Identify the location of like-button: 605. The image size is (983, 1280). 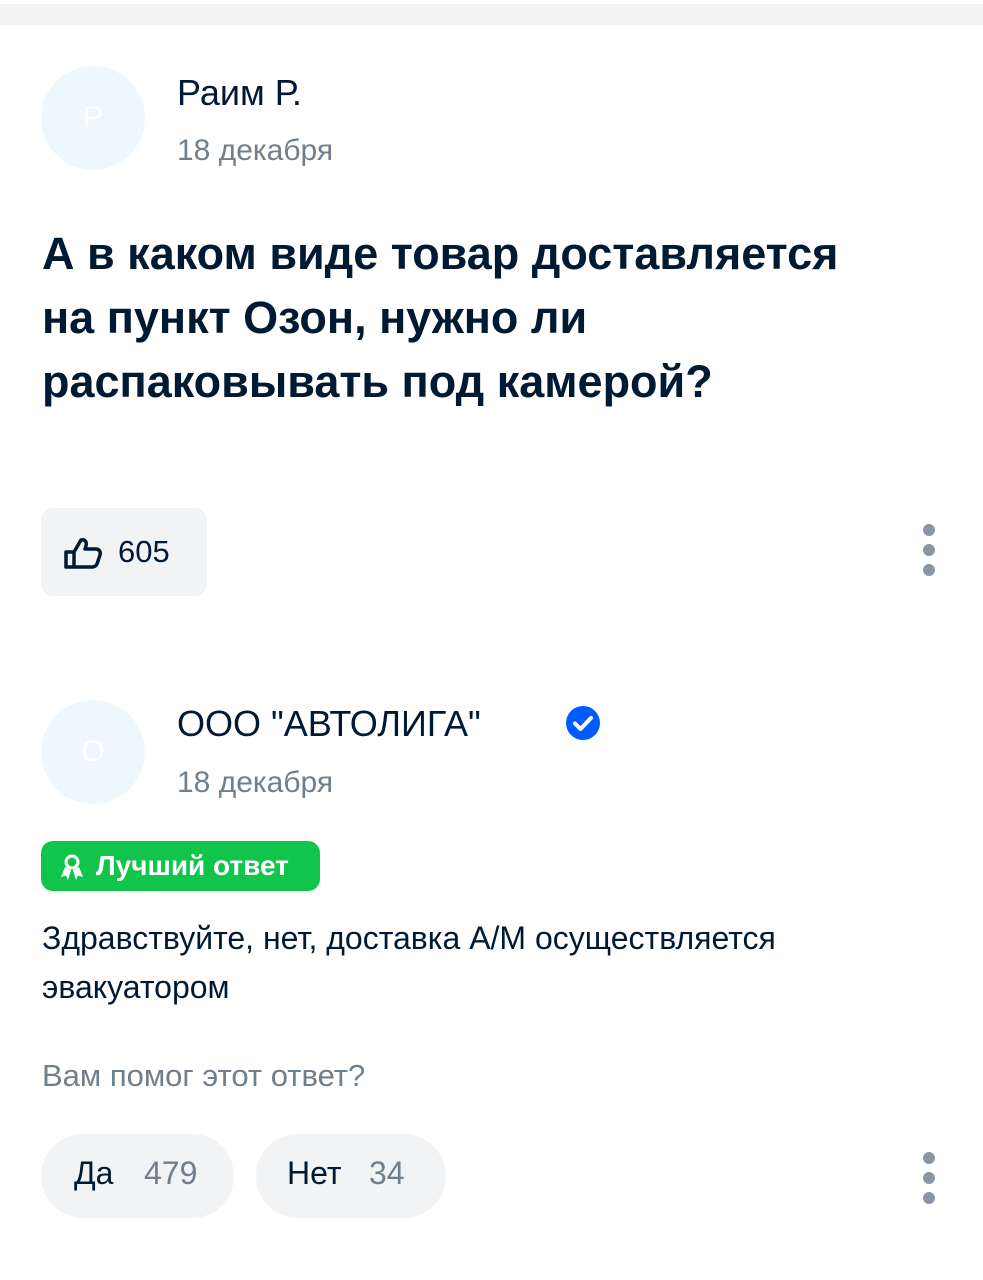
(124, 552).